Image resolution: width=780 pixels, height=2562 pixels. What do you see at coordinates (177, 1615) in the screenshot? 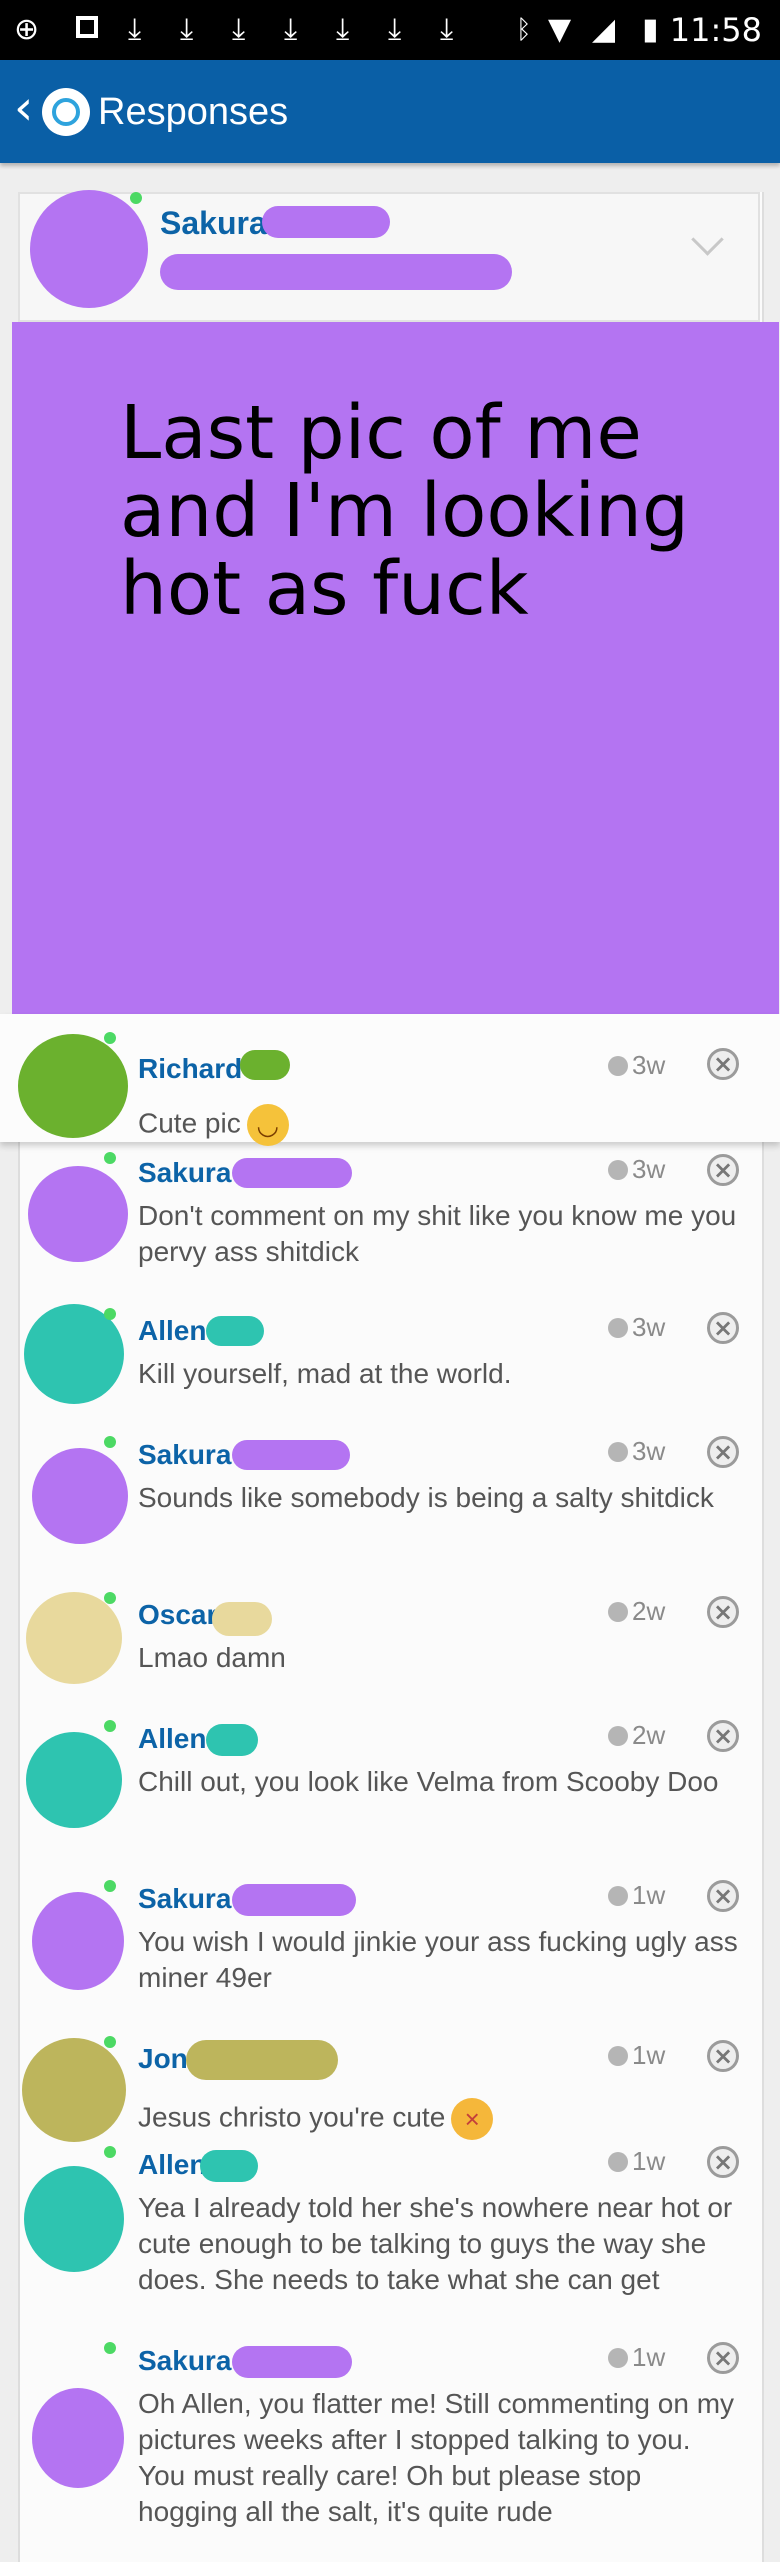
I see `commenter-name: Oscar` at bounding box center [177, 1615].